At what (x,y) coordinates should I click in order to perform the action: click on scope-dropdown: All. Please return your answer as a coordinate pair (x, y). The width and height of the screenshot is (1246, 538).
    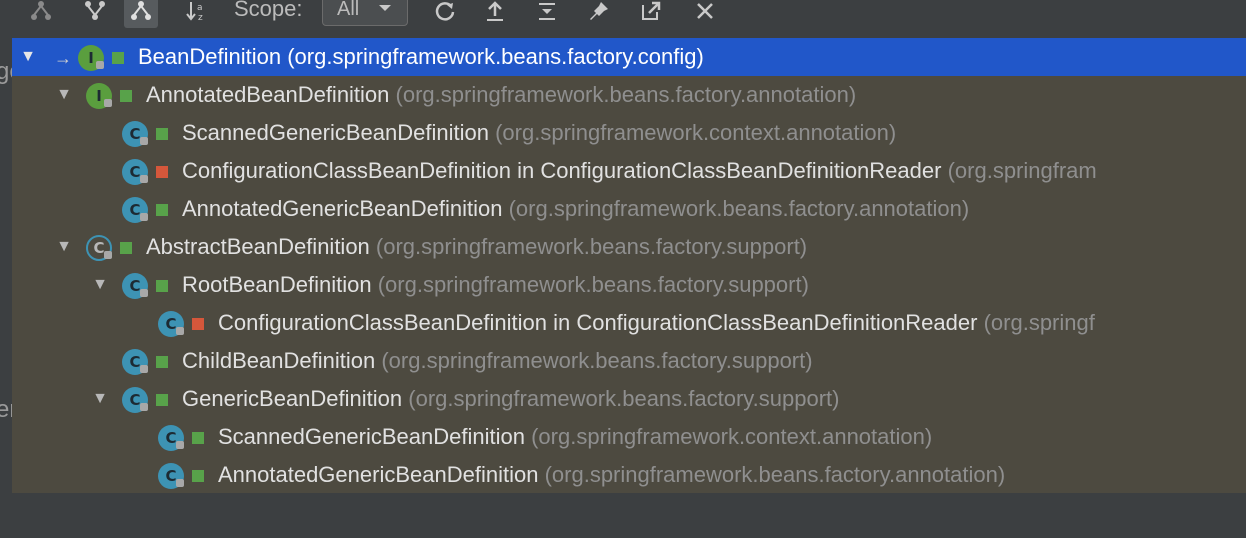
    Looking at the image, I should click on (365, 13).